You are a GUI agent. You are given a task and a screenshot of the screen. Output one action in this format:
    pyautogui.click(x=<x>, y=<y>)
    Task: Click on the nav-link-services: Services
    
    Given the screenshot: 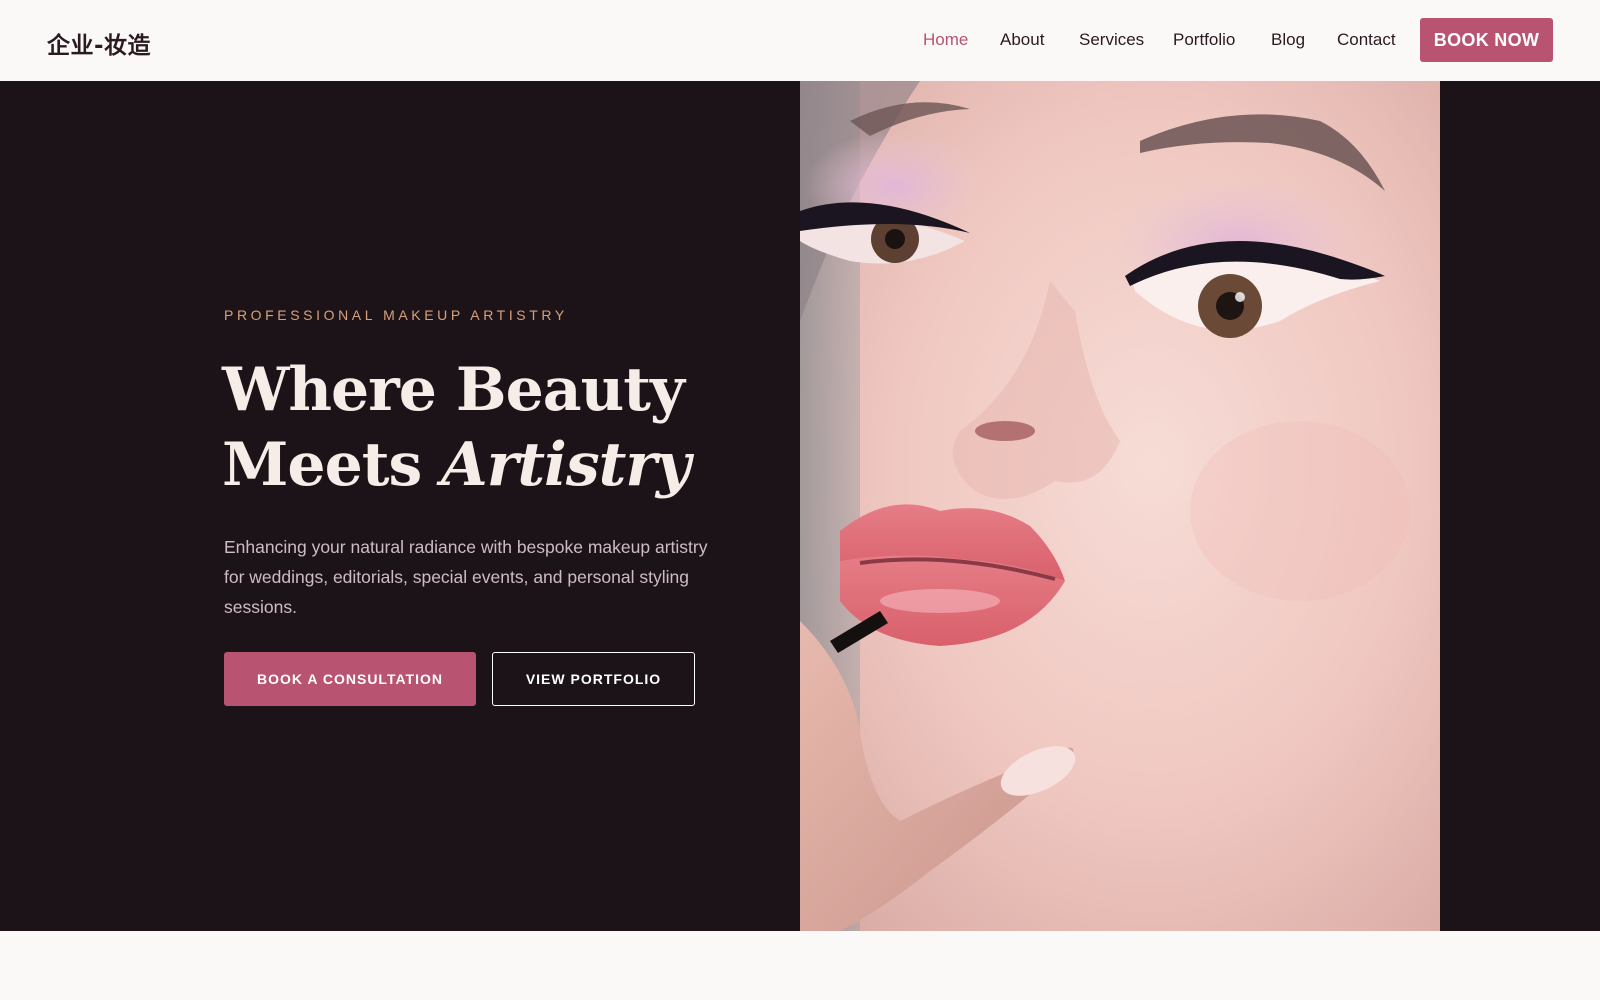 What is the action you would take?
    pyautogui.click(x=1111, y=40)
    